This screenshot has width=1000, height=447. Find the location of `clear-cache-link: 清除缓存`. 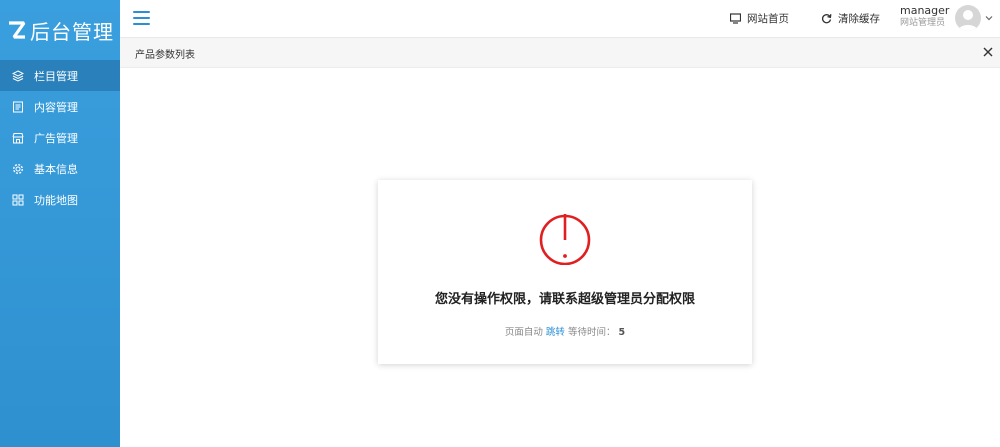

clear-cache-link: 清除缓存 is located at coordinates (850, 18).